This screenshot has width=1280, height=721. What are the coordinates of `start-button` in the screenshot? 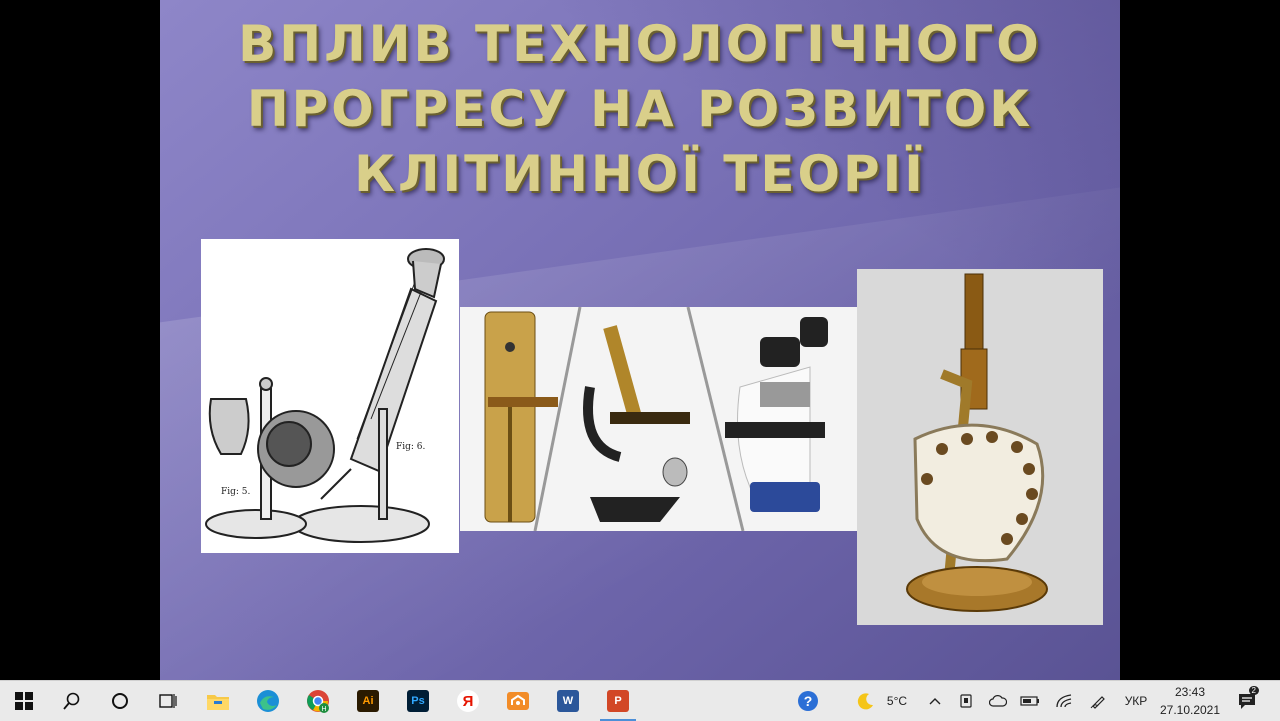 It's located at (24, 701).